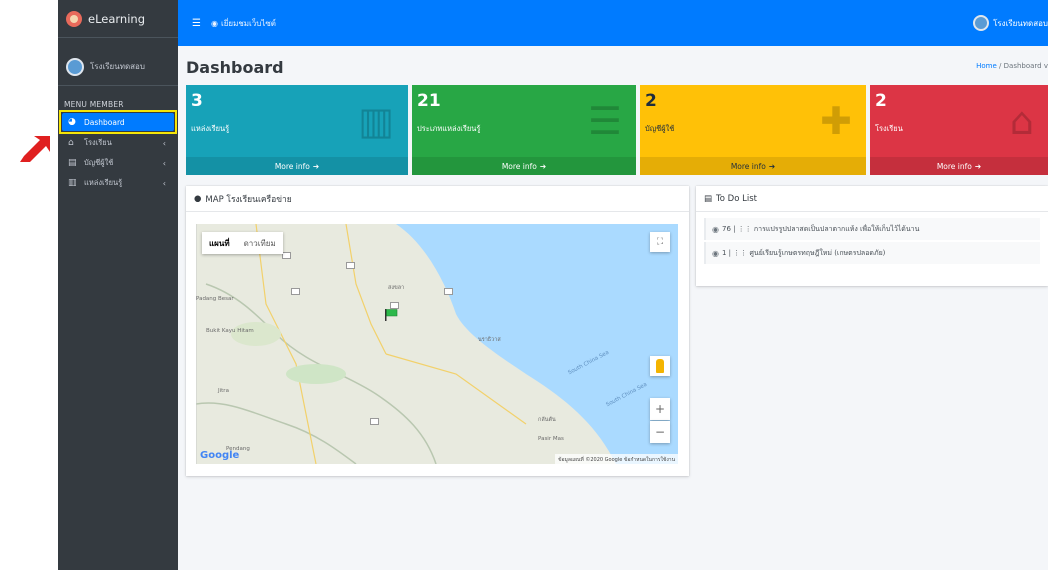 The width and height of the screenshot is (1048, 570). Describe the element at coordinates (753, 130) in the screenshot. I see `info-box-user-accounts: 2 บัญชีผู้ใช้ ✚ More info ➔` at that location.